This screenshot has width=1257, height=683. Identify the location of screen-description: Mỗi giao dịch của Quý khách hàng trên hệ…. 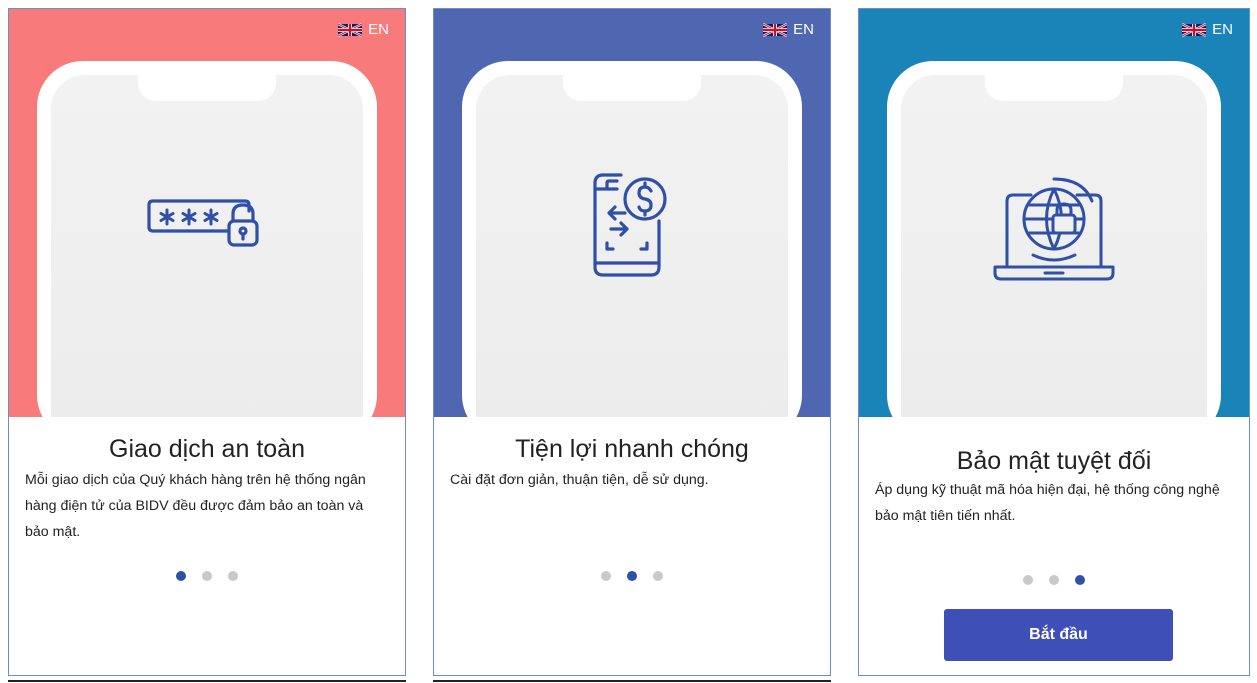
(195, 506).